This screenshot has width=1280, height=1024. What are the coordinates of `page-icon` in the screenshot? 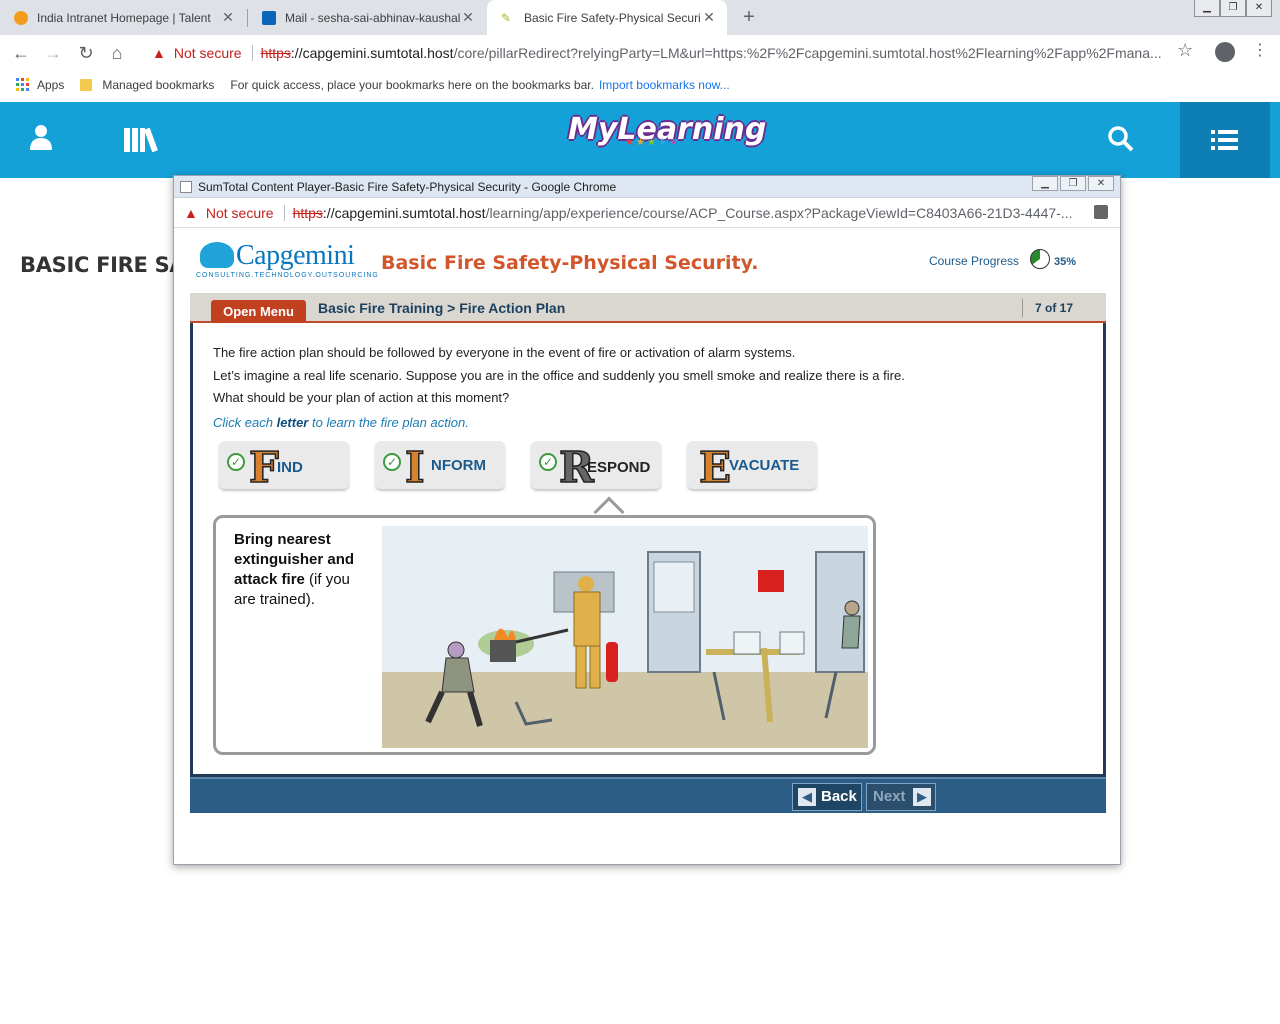 It's located at (186, 186).